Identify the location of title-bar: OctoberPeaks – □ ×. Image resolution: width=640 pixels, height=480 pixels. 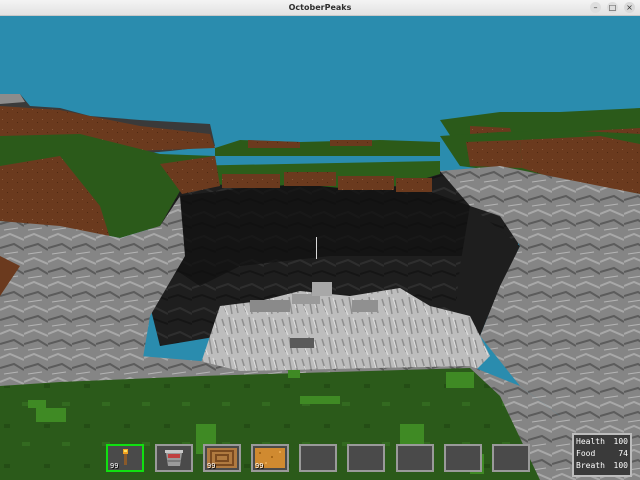
(320, 8).